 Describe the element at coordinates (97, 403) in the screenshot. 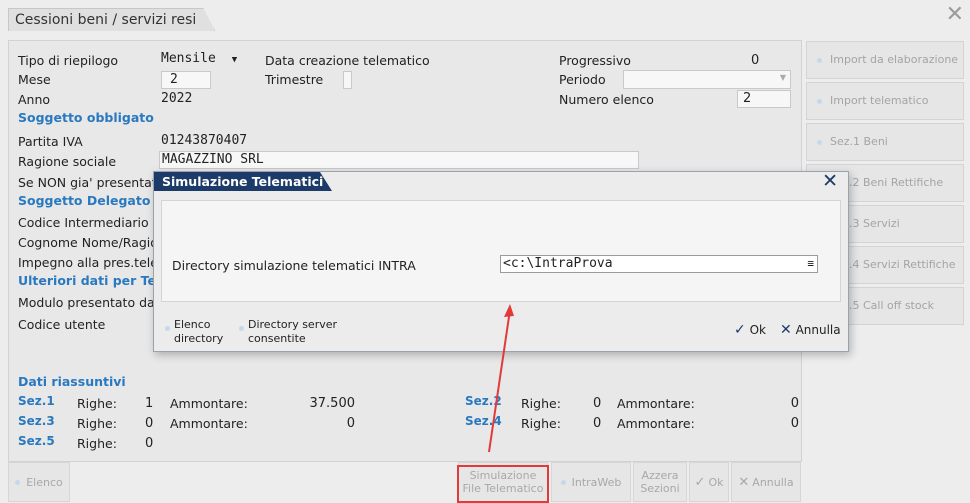

I see `sez1-righe-label: Righe:` at that location.